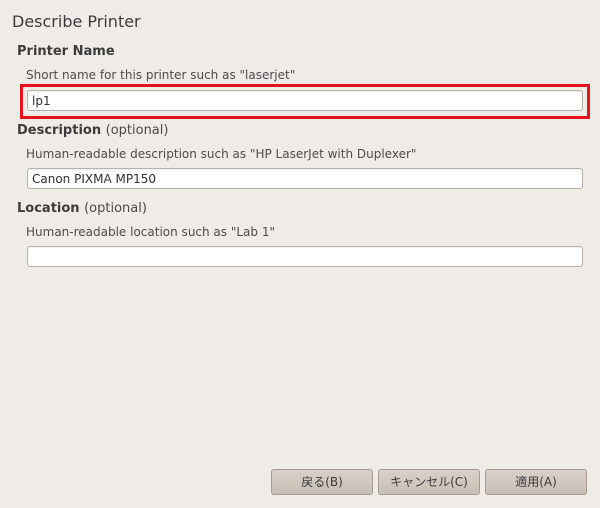  What do you see at coordinates (305, 178) in the screenshot?
I see `description-input` at bounding box center [305, 178].